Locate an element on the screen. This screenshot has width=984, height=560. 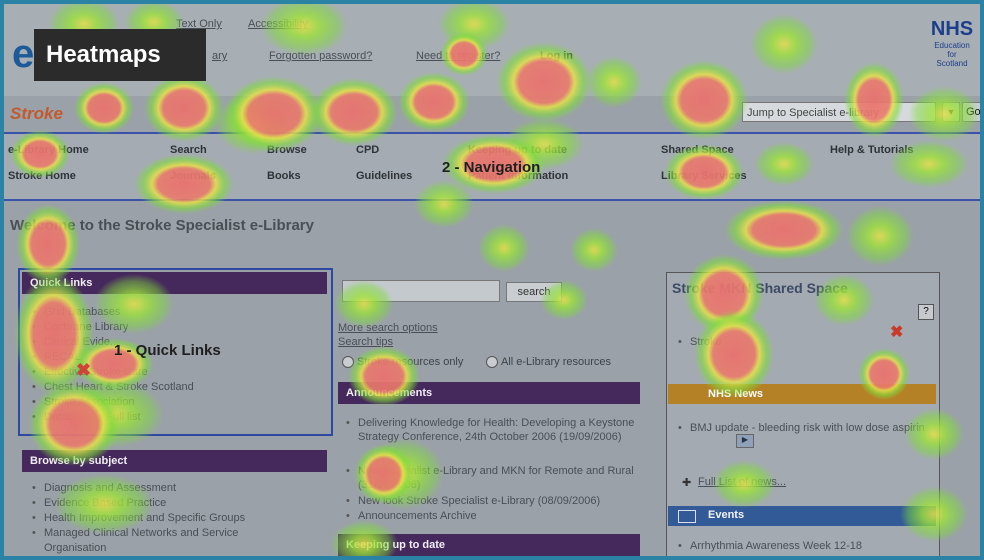
events-header: Events is located at coordinates (802, 516).